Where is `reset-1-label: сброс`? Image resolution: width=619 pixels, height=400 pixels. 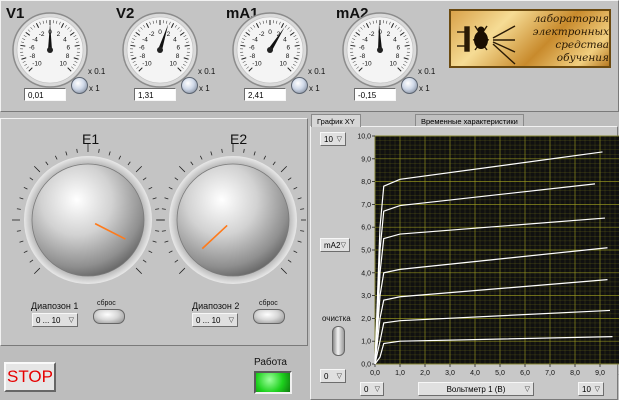 reset-1-label: сброс is located at coordinates (106, 303).